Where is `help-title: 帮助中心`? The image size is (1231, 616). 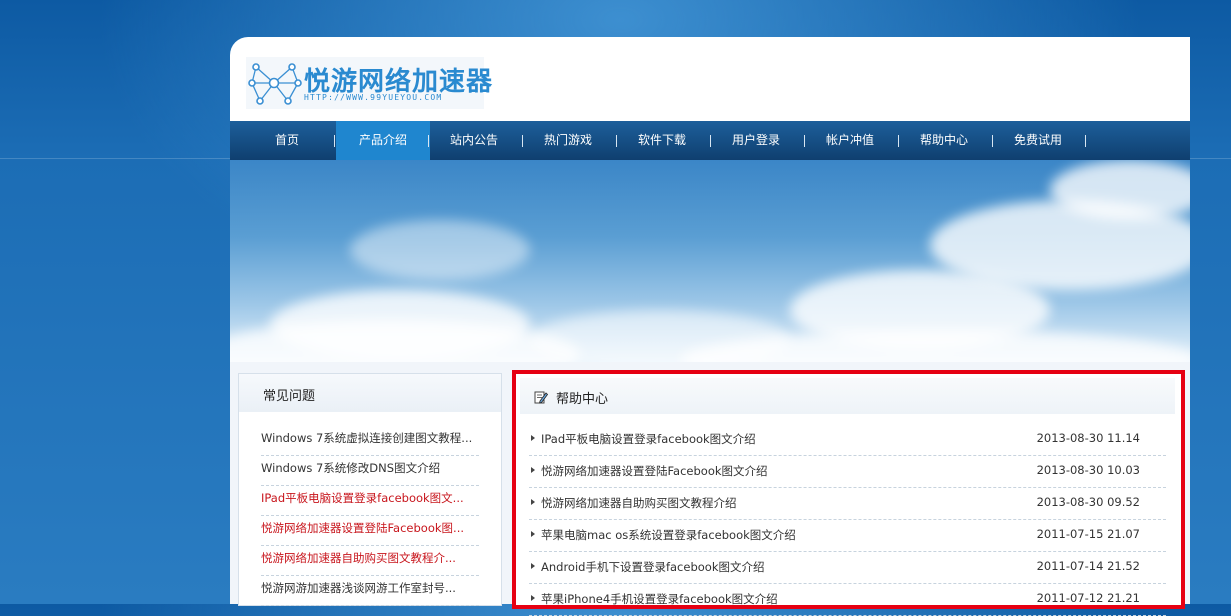 help-title: 帮助中心 is located at coordinates (582, 399).